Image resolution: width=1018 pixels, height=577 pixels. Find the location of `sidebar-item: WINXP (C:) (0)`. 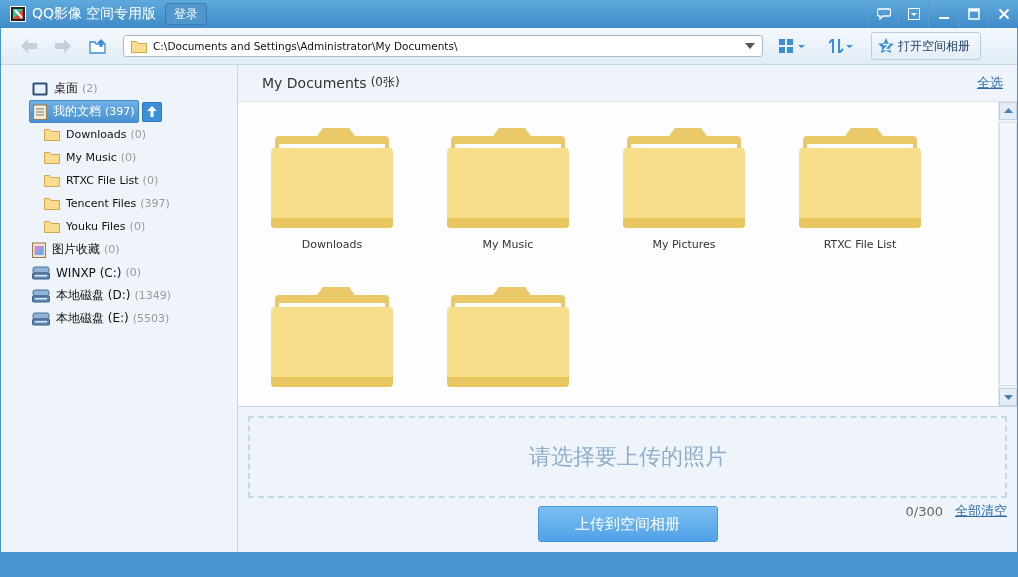

sidebar-item: WINXP (C:) (0) is located at coordinates (87, 272).